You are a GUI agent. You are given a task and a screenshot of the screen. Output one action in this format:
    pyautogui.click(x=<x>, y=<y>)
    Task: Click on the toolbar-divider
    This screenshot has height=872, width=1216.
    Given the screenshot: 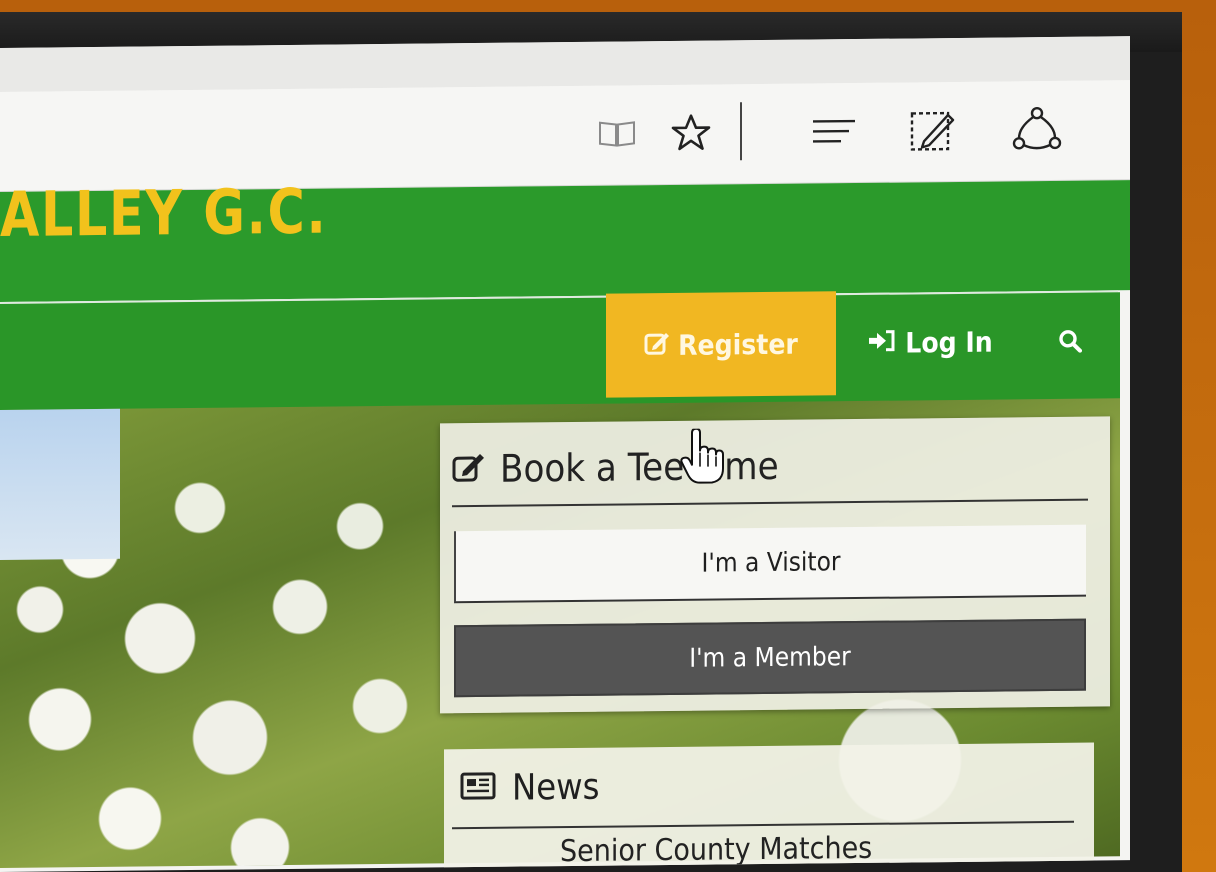 What is the action you would take?
    pyautogui.click(x=741, y=131)
    